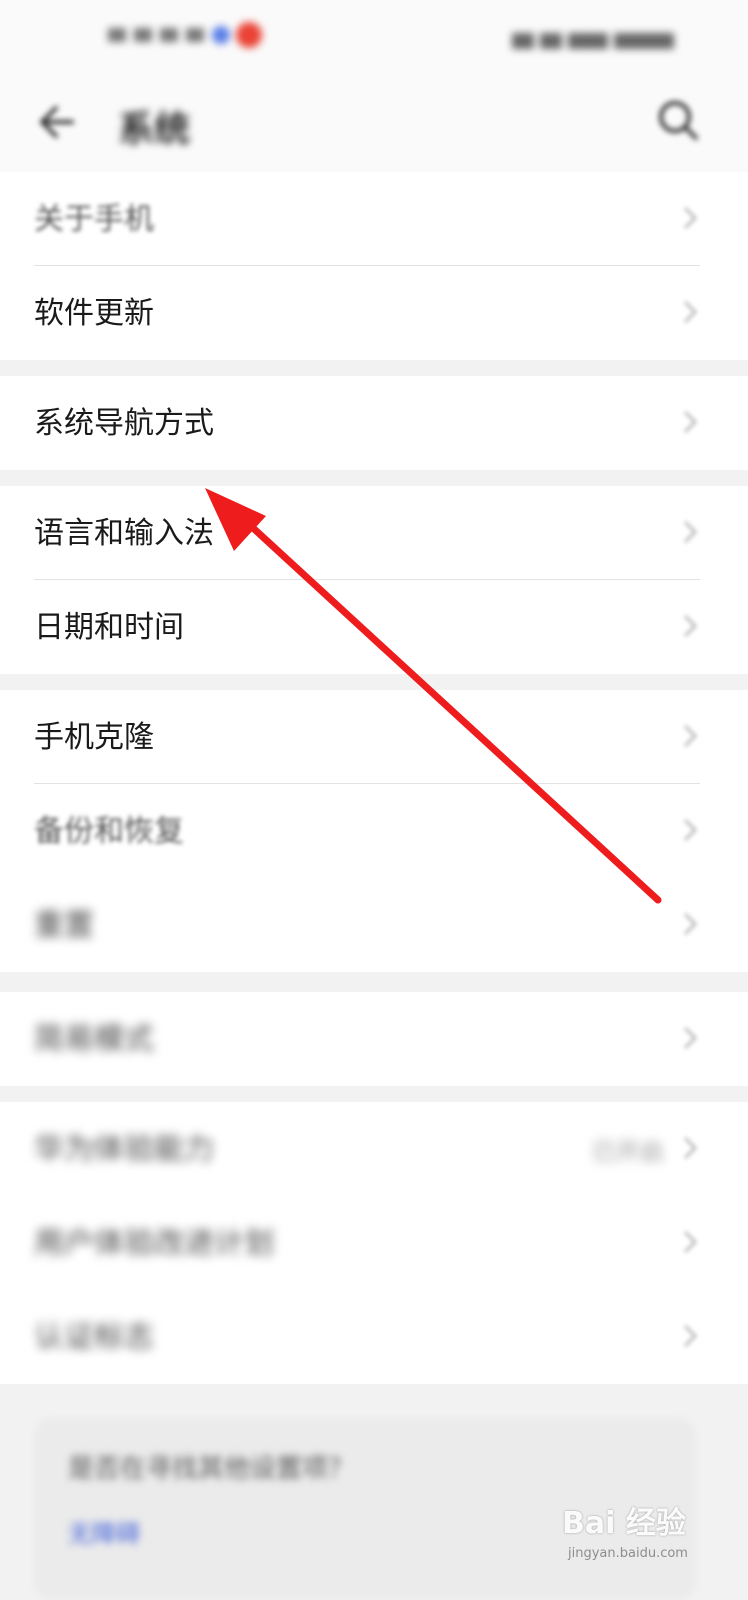 This screenshot has height=1600, width=748. Describe the element at coordinates (374, 126) in the screenshot. I see `app-header: 系统` at that location.